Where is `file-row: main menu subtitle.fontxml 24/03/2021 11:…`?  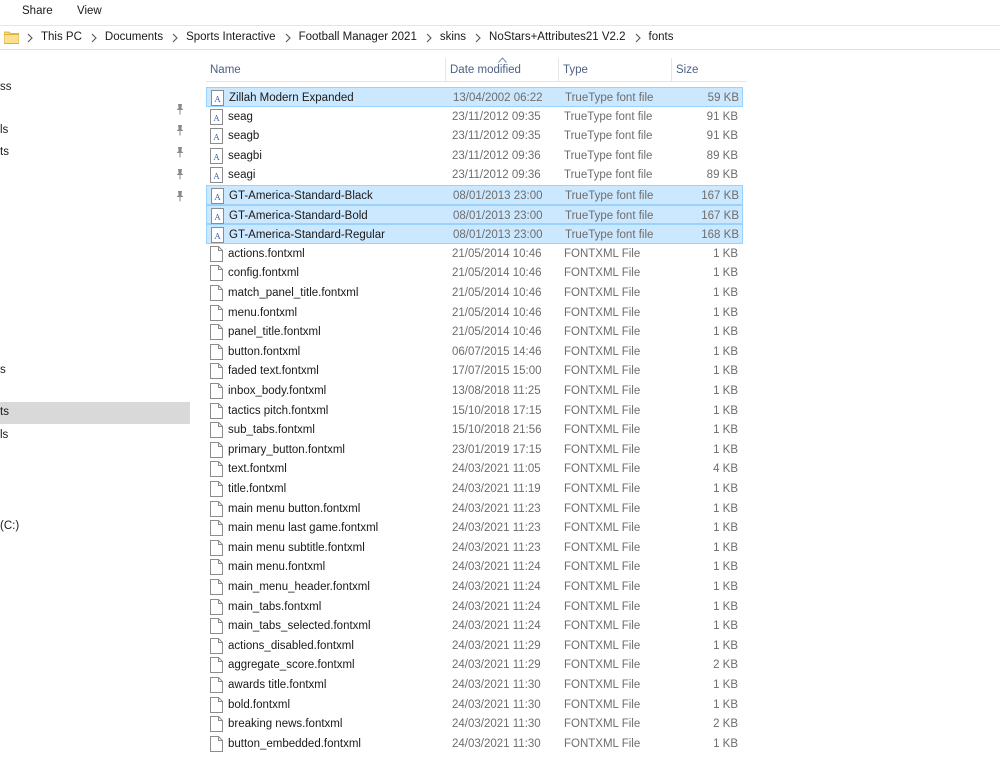
file-row: main menu subtitle.fontxml 24/03/2021 11:… is located at coordinates (474, 548).